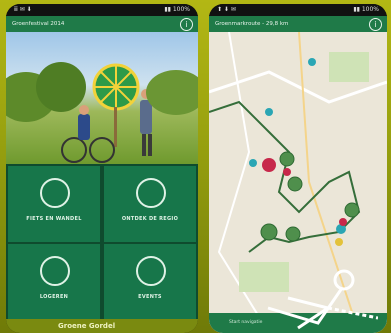  What do you see at coordinates (87, 326) in the screenshot?
I see `footer-text: Groene Gordel` at bounding box center [87, 326].